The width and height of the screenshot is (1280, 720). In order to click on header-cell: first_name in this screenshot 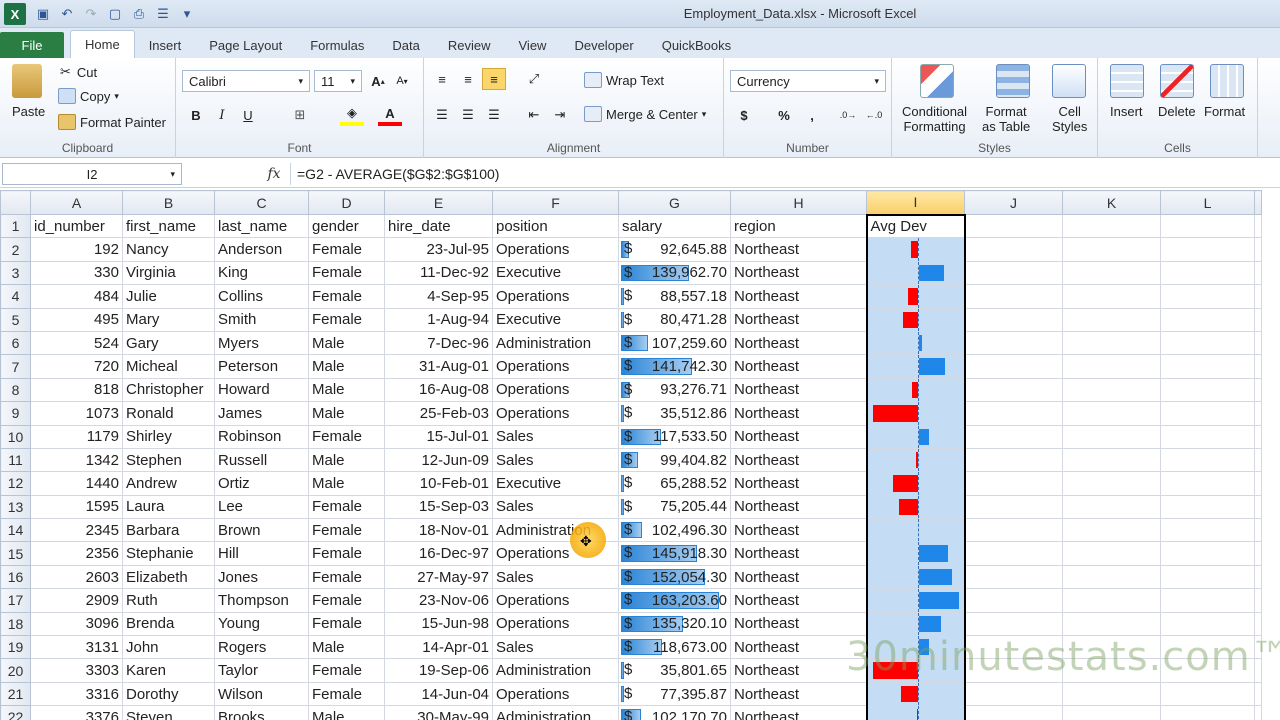, I will do `click(168, 226)`.